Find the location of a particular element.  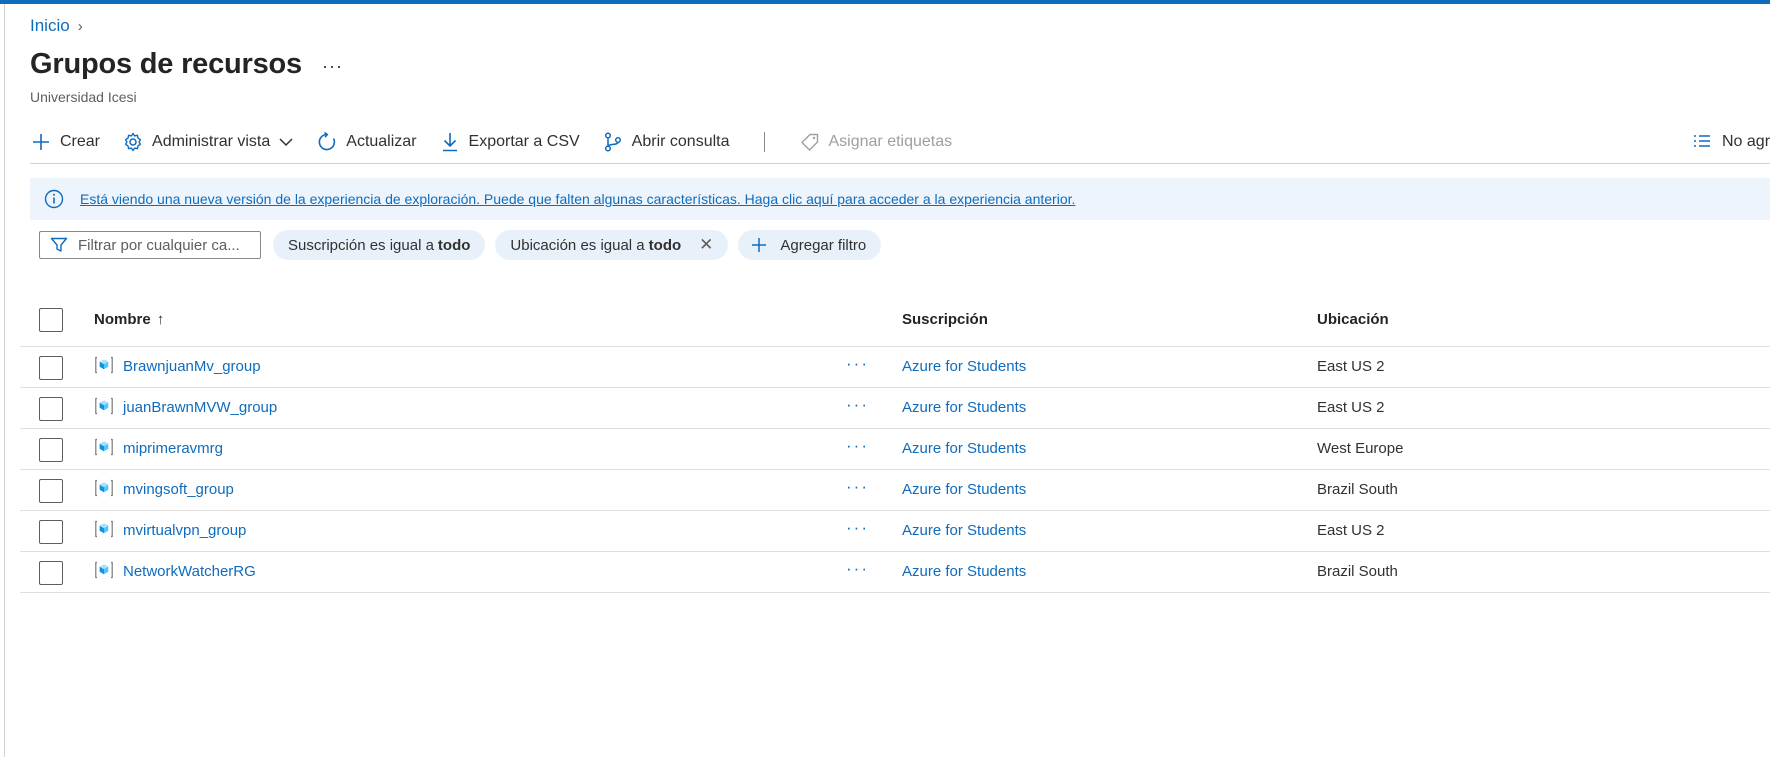

create-button: Crear is located at coordinates (65, 142).